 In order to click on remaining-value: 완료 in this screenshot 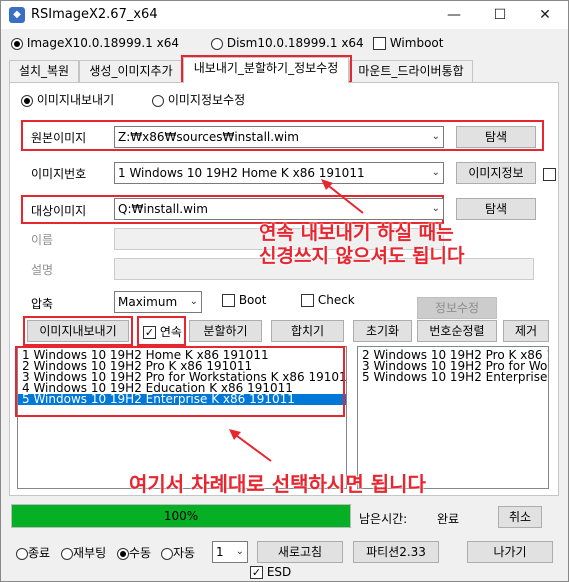, I will do `click(448, 519)`.